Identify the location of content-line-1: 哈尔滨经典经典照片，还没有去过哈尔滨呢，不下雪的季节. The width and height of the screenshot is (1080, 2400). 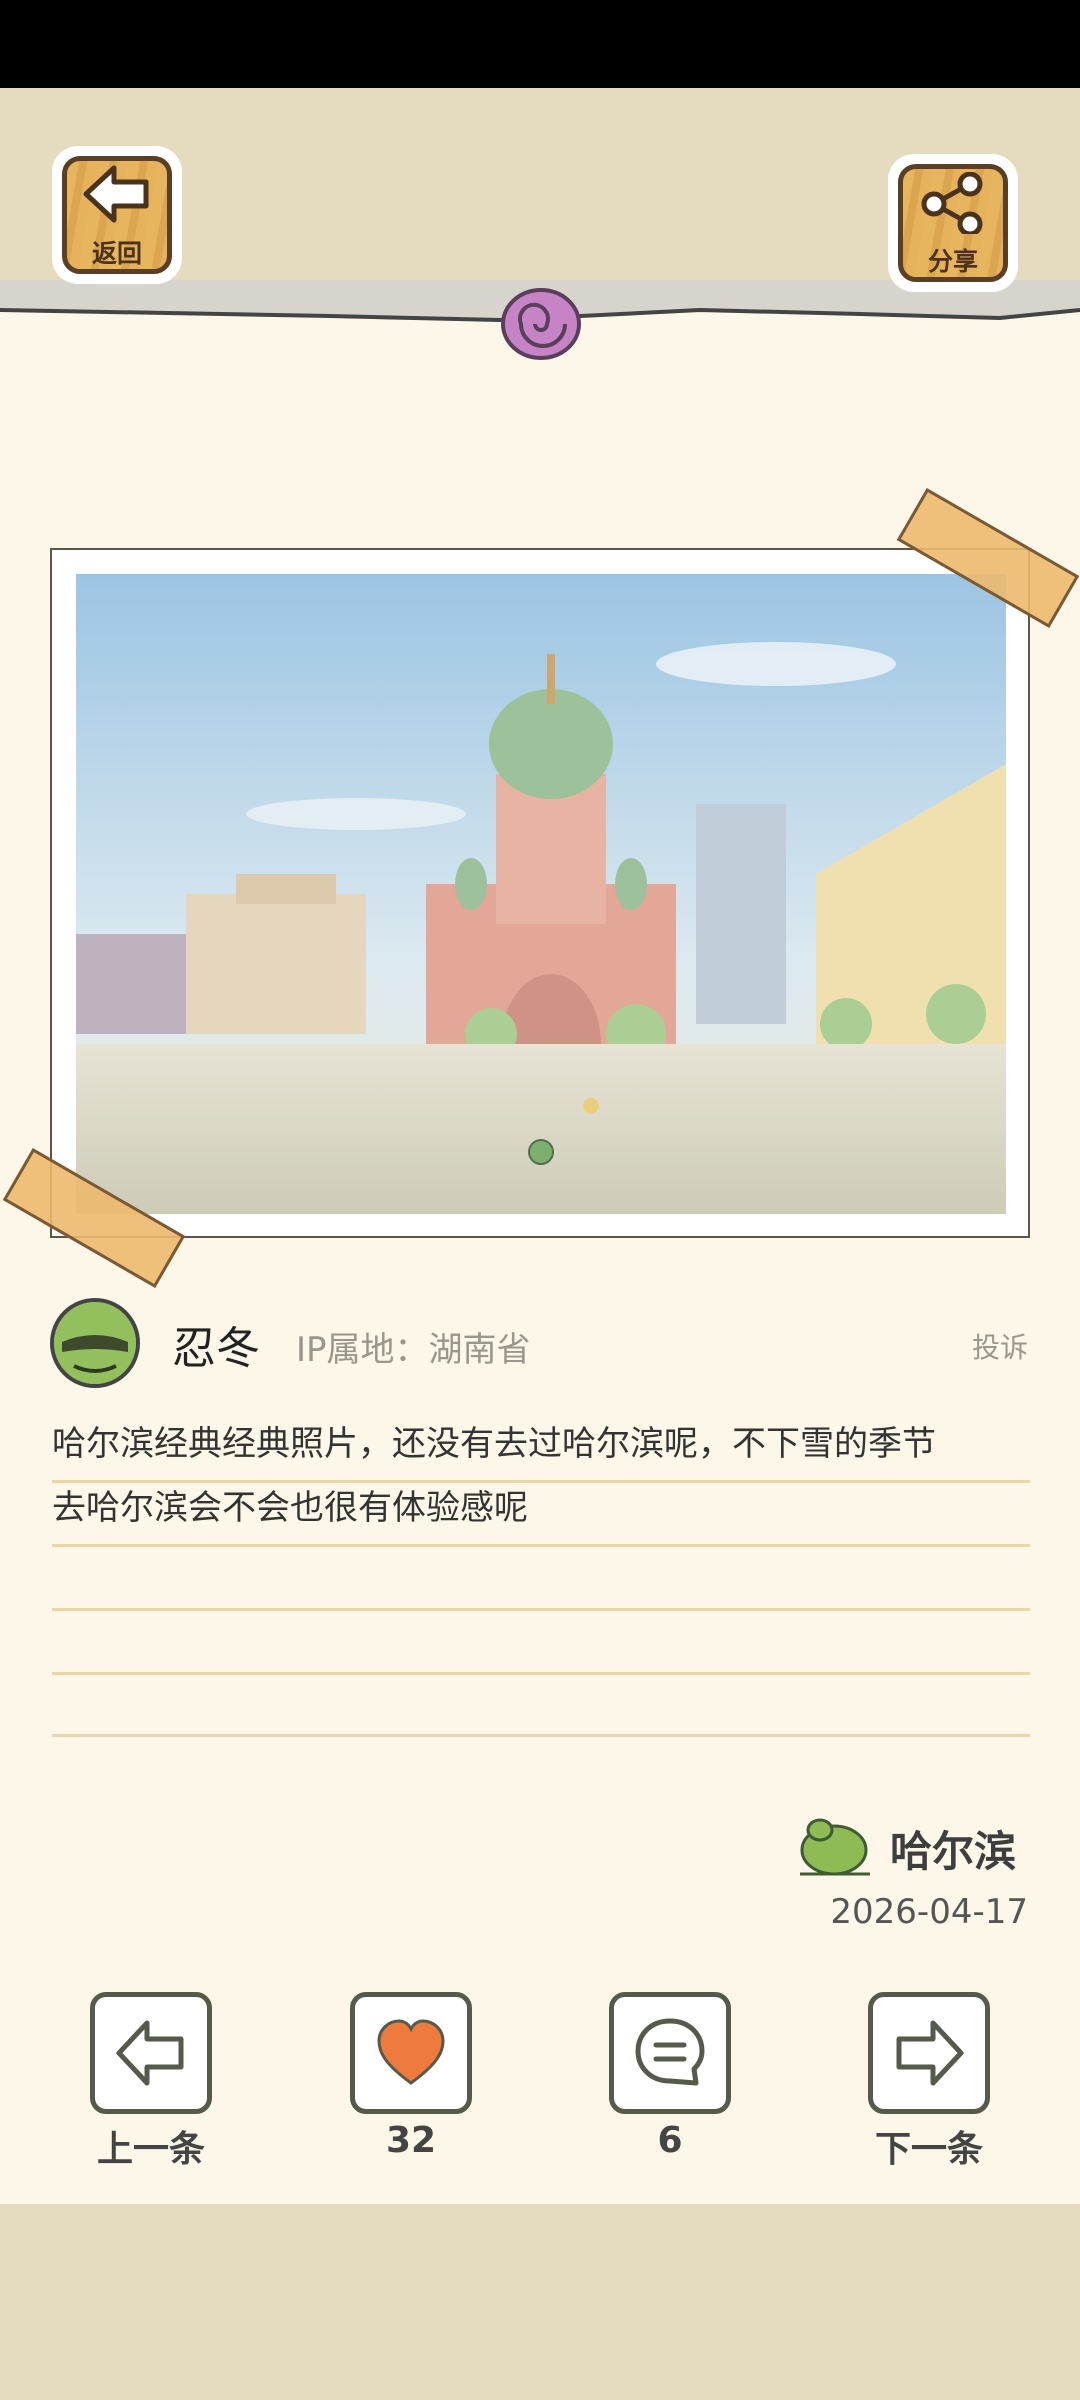
(494, 1444).